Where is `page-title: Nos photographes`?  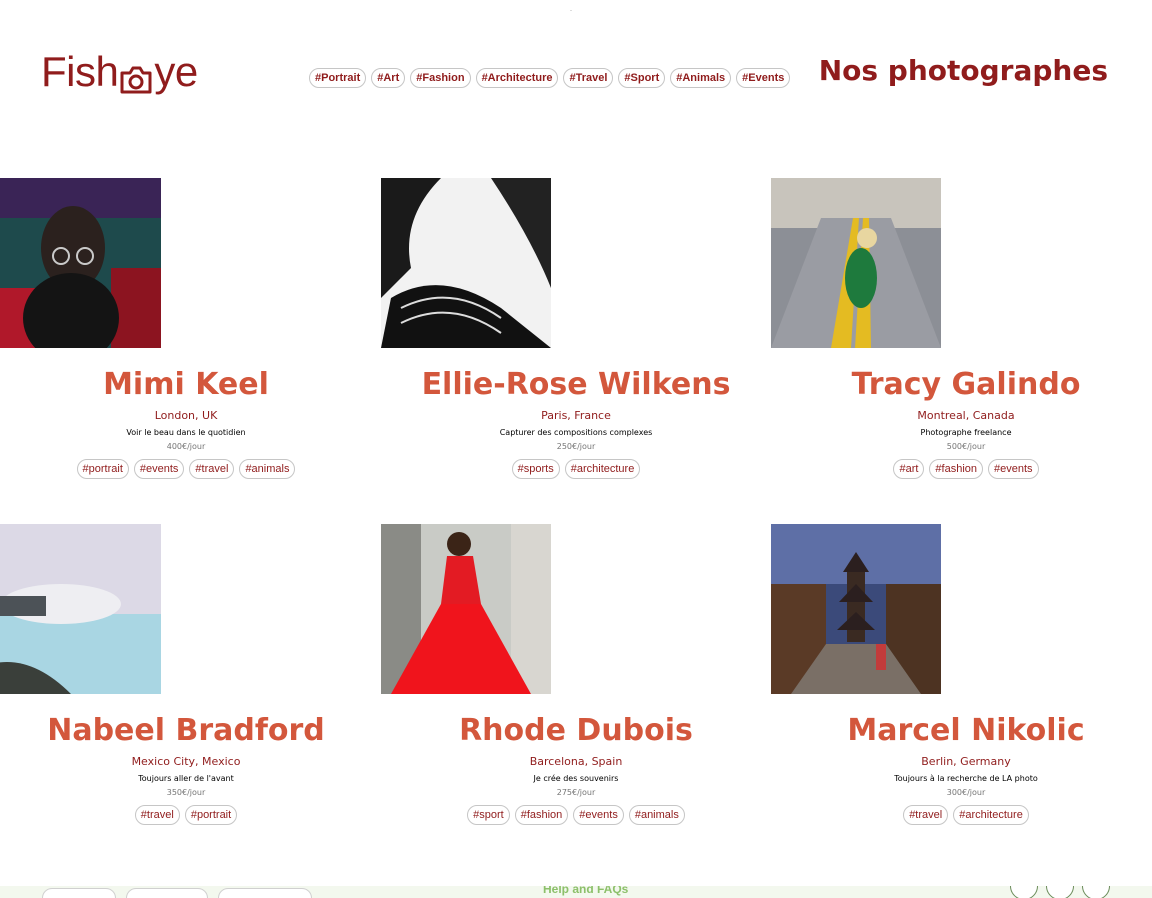
page-title: Nos photographes is located at coordinates (963, 70).